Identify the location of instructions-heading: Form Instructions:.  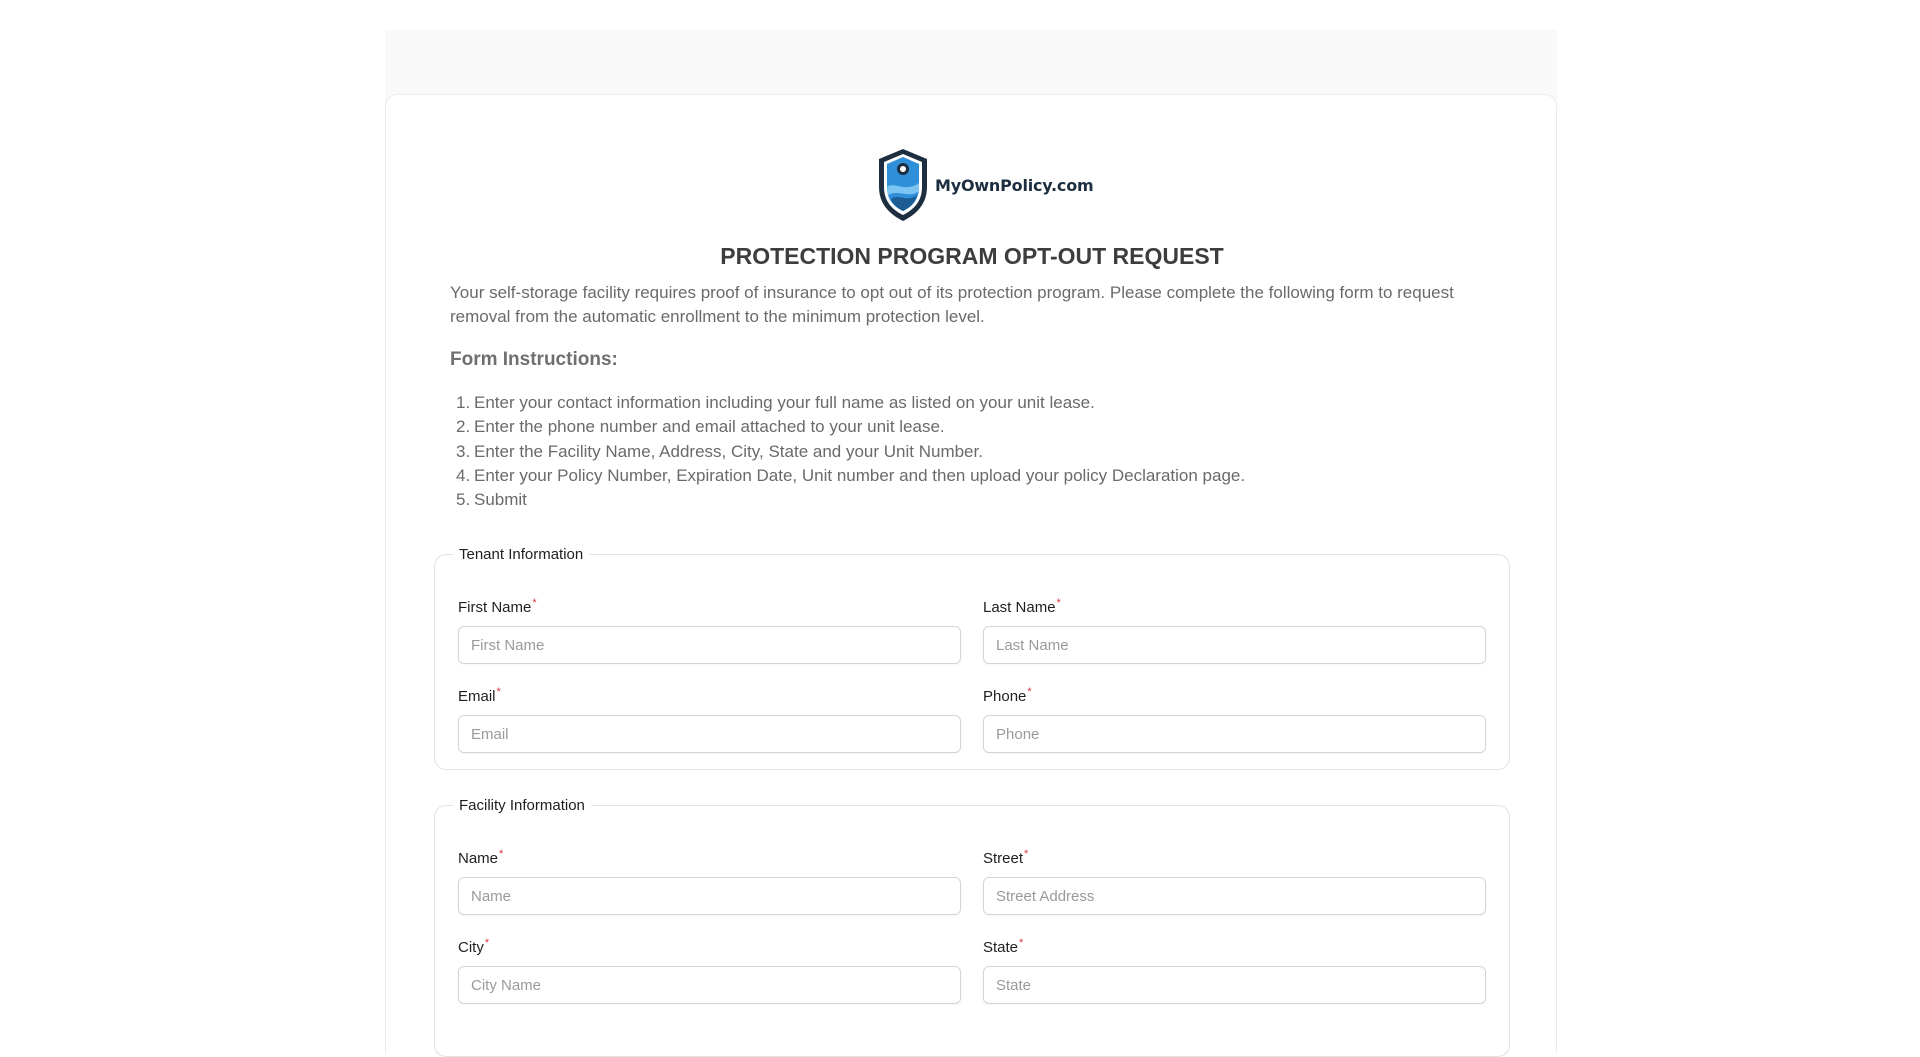
(534, 359).